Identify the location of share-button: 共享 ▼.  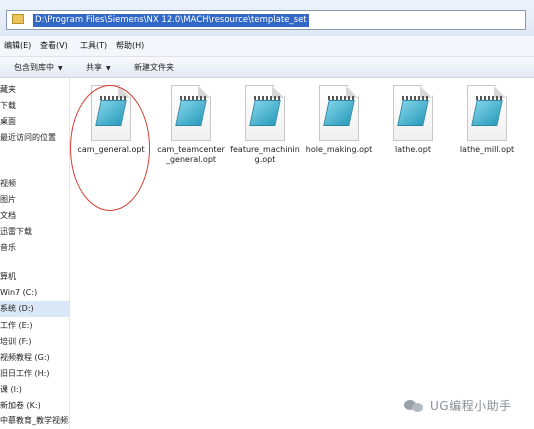
(98, 67).